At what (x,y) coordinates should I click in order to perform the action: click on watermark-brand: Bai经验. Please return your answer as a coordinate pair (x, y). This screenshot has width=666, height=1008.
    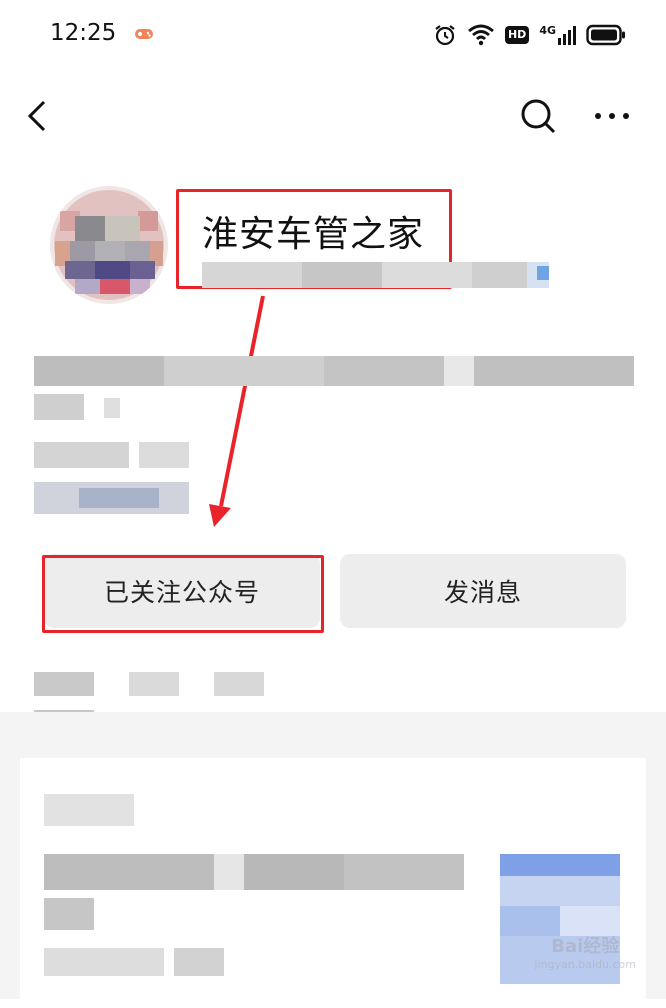
    Looking at the image, I should click on (585, 946).